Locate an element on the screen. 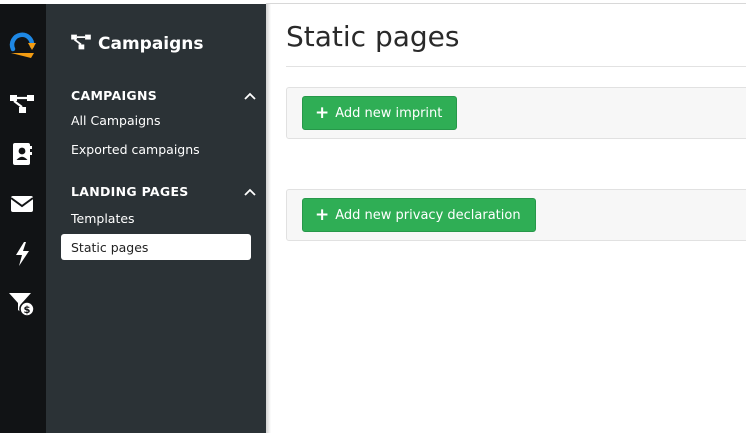 Image resolution: width=746 pixels, height=433 pixels. imprint-card: + Add new imprint is located at coordinates (516, 113).